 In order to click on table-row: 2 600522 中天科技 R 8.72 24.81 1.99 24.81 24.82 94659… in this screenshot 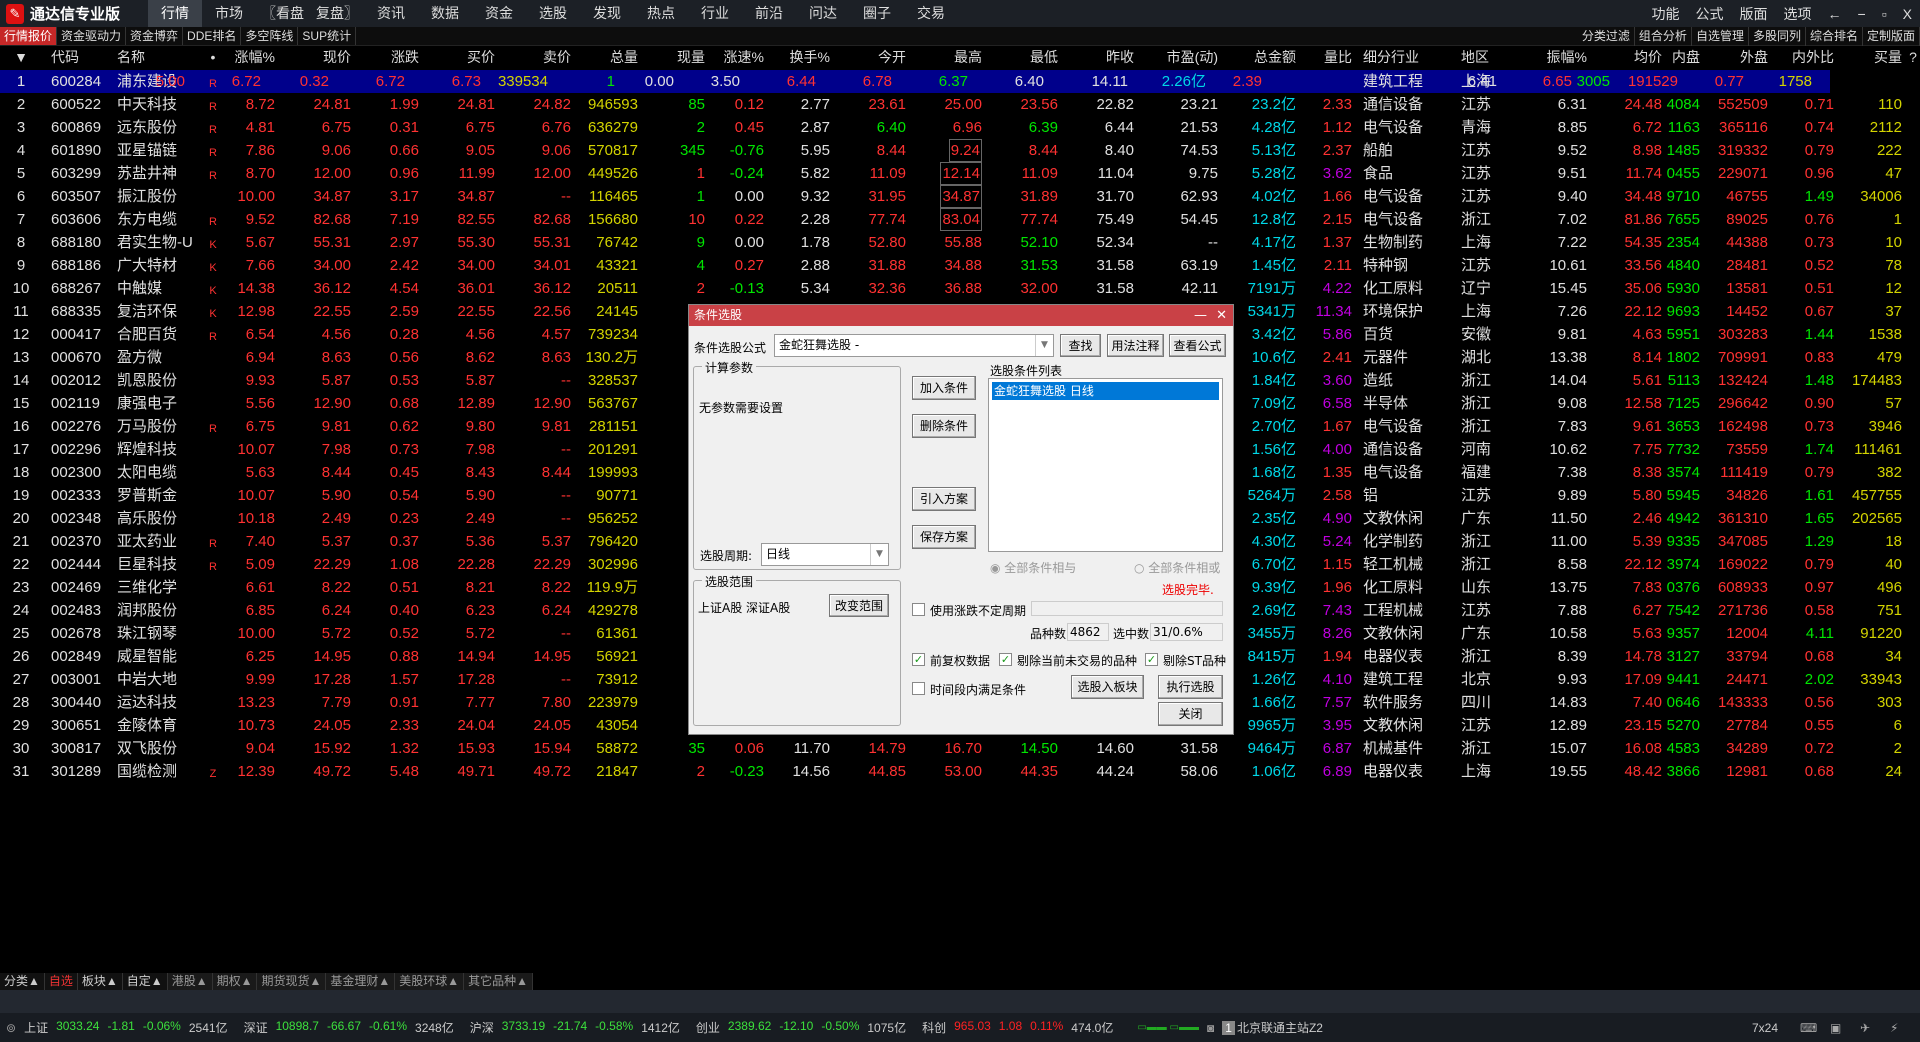, I will do `click(960, 104)`.